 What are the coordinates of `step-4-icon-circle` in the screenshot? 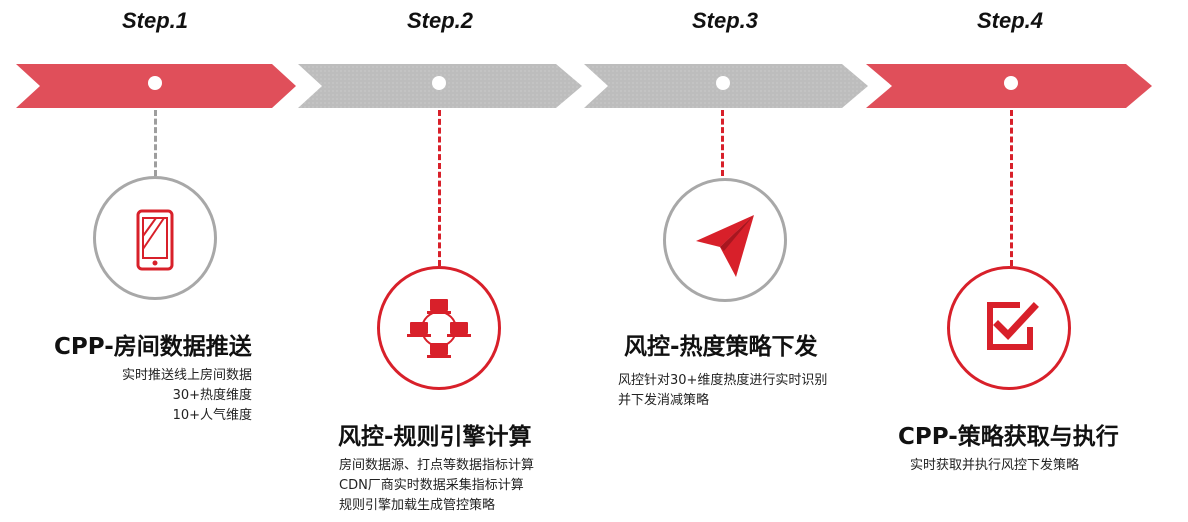 It's located at (1009, 328).